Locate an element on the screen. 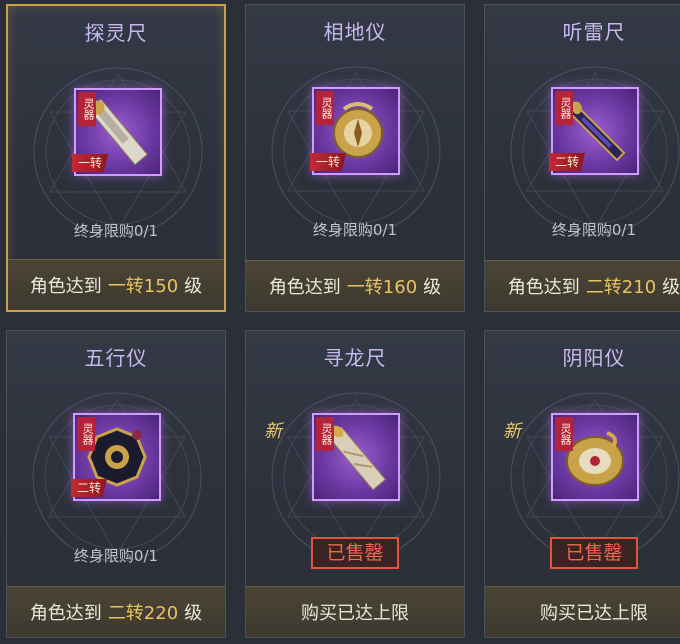  req-level: 一转160 is located at coordinates (382, 287).